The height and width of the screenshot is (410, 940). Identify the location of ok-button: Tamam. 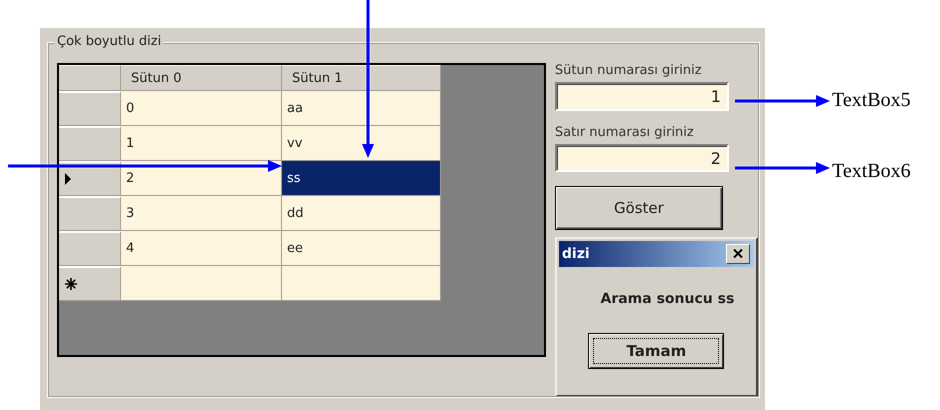
(656, 350).